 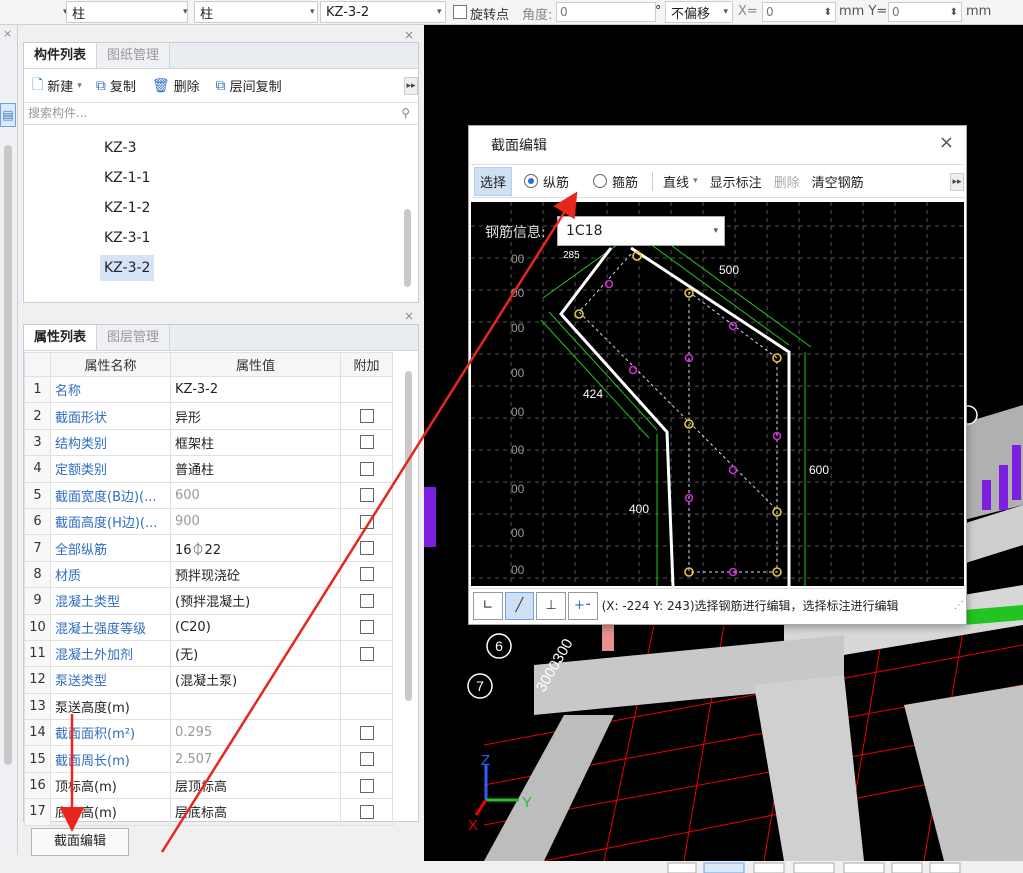 What do you see at coordinates (511, 867) in the screenshot?
I see `bottom-strip` at bounding box center [511, 867].